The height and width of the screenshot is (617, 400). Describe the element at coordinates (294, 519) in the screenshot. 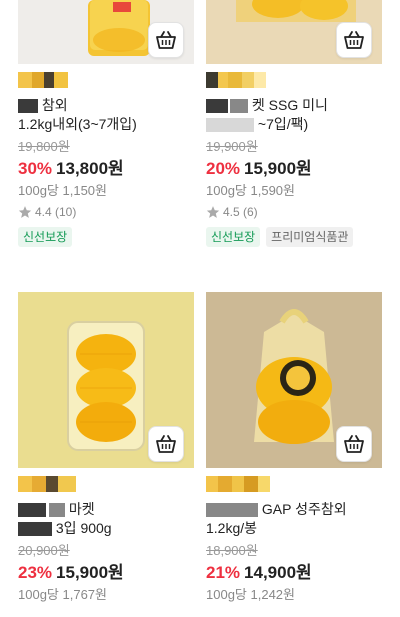

I see `product-name: GAP 성주참외 1.2kg/봉` at that location.